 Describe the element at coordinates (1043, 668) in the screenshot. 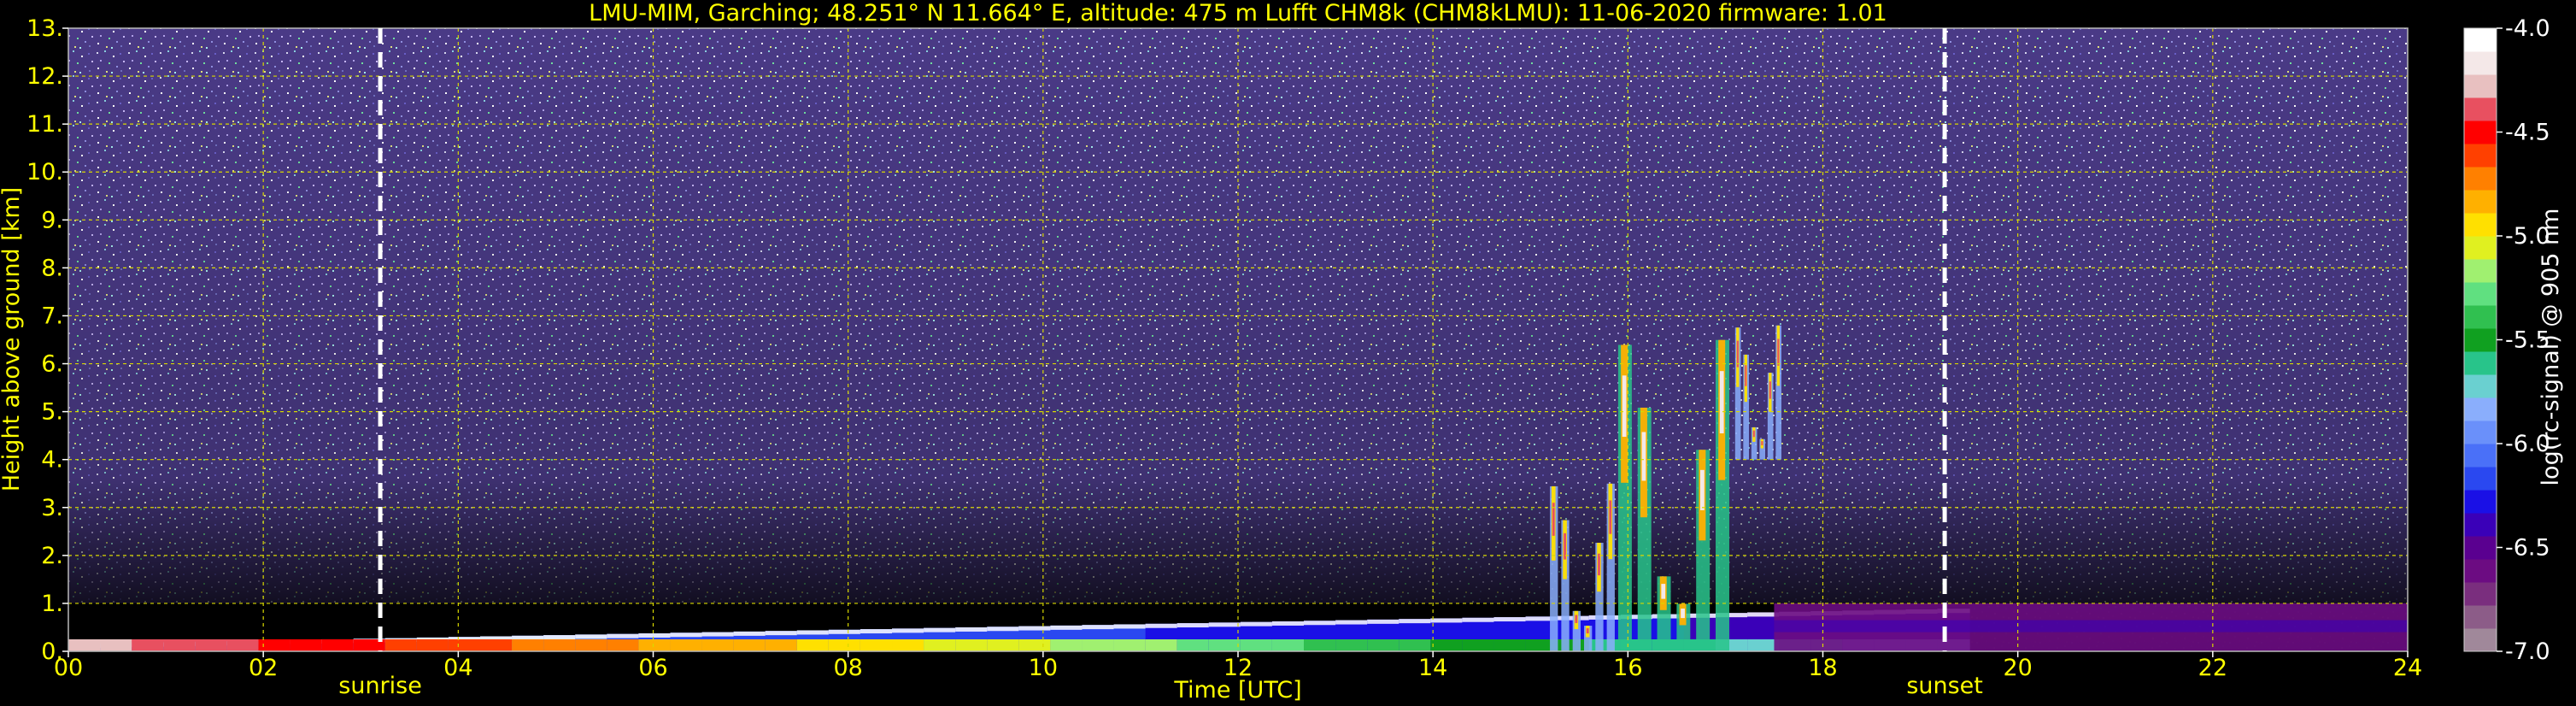

I see `x-tick-label: 10` at that location.